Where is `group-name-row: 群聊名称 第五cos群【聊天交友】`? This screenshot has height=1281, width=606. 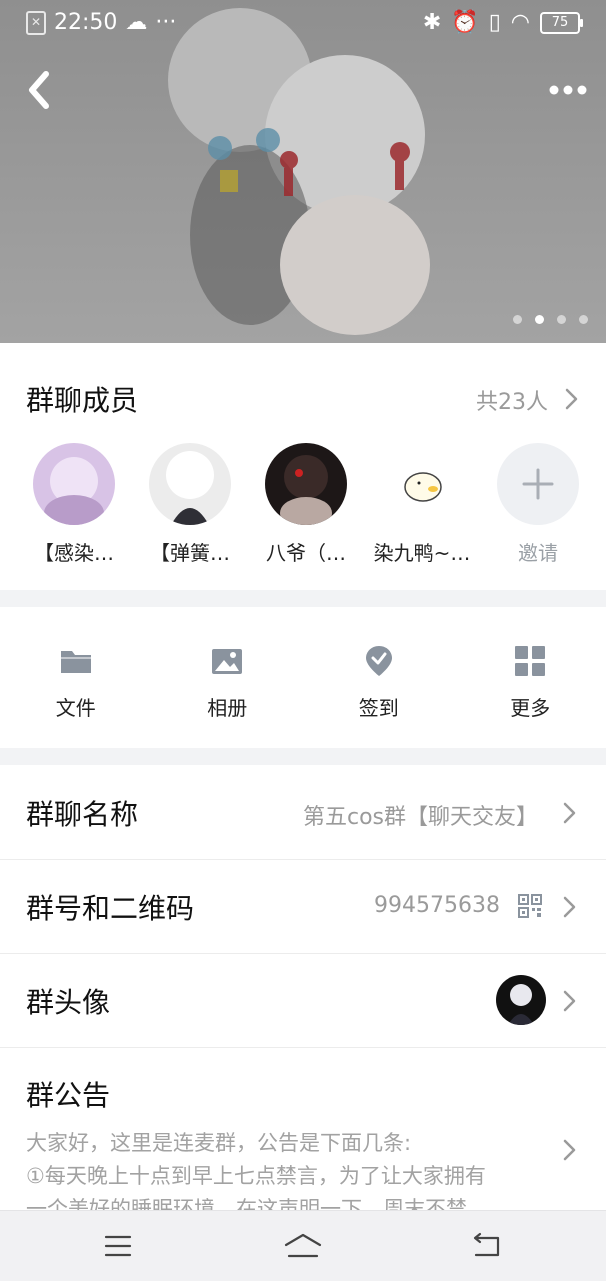
group-name-row: 群聊名称 第五cos群【聊天交友】 is located at coordinates (303, 812).